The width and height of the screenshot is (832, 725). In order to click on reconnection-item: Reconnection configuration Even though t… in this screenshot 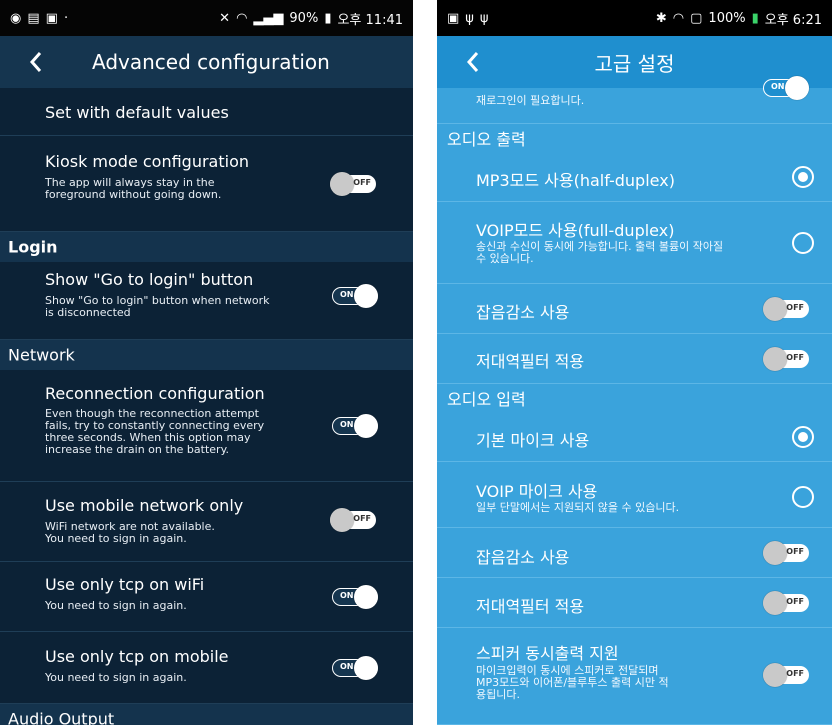, I will do `click(206, 426)`.